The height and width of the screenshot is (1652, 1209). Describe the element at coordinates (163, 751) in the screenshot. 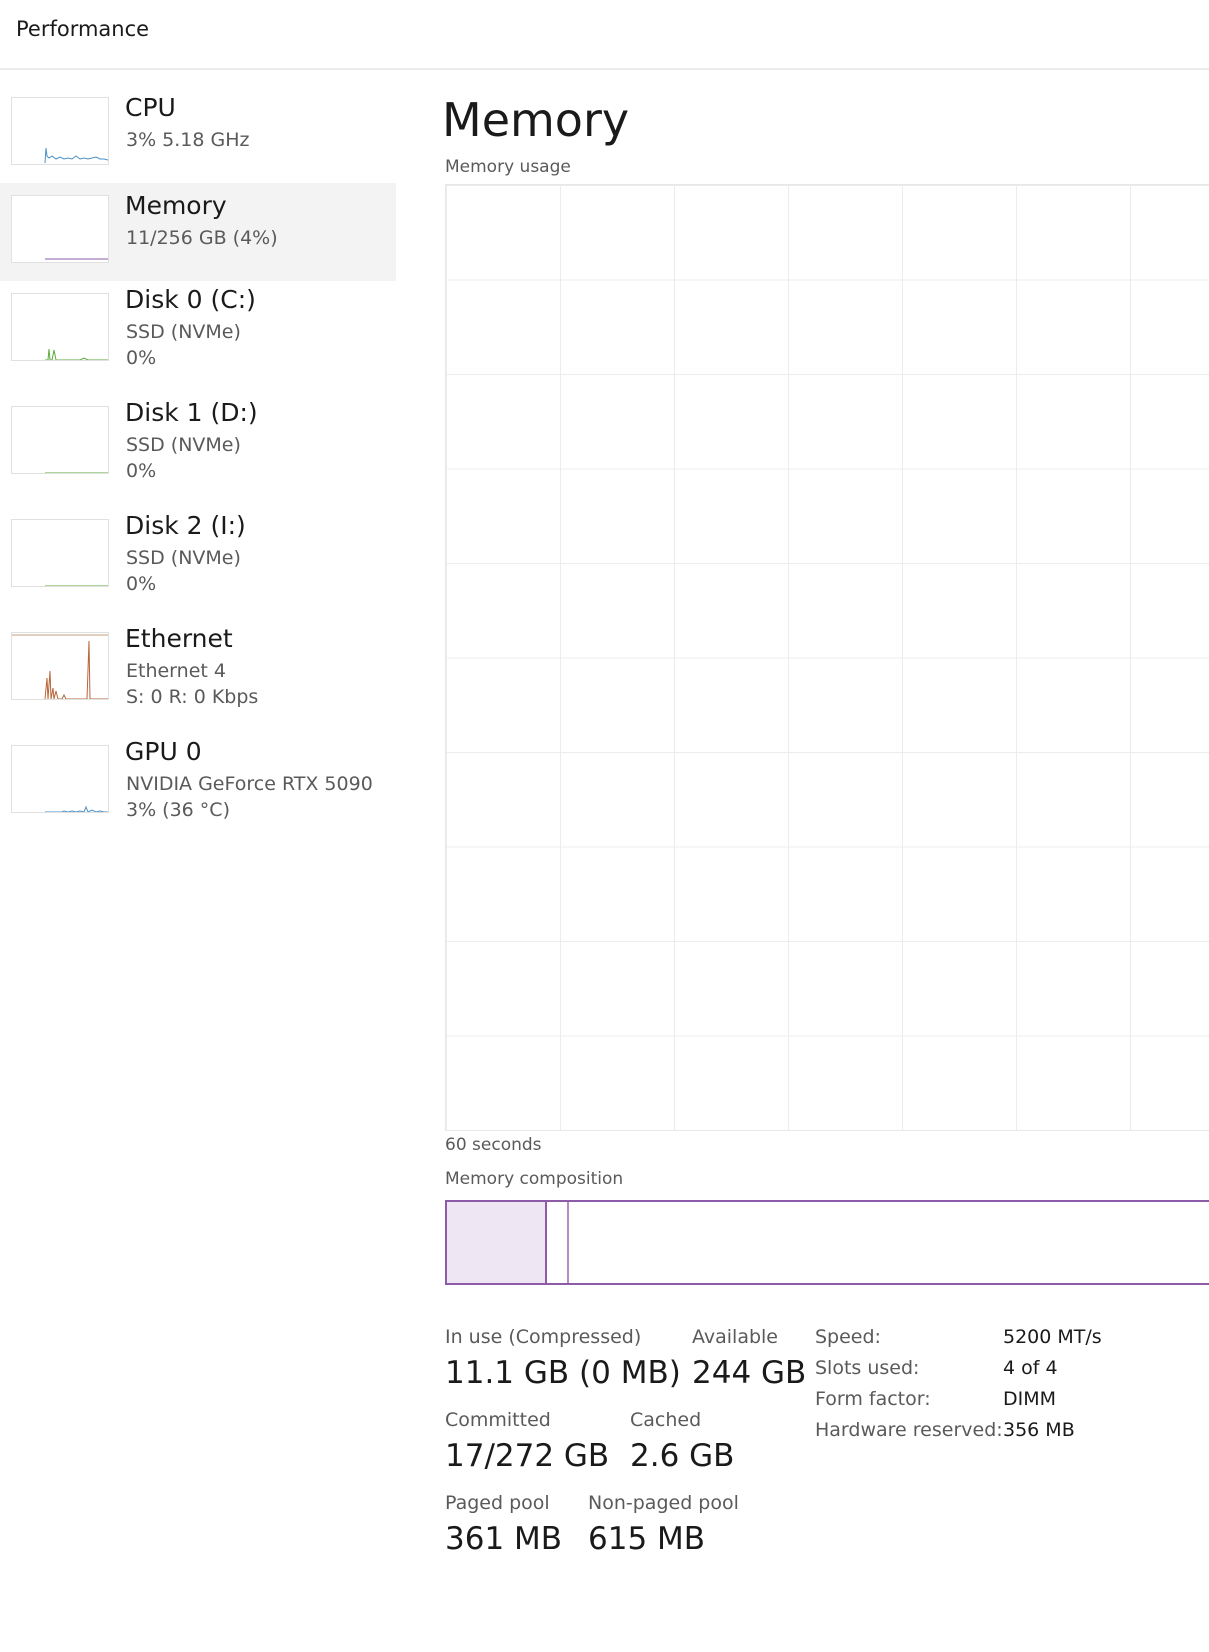

I see `sidebar-item-label: GPU 0` at that location.